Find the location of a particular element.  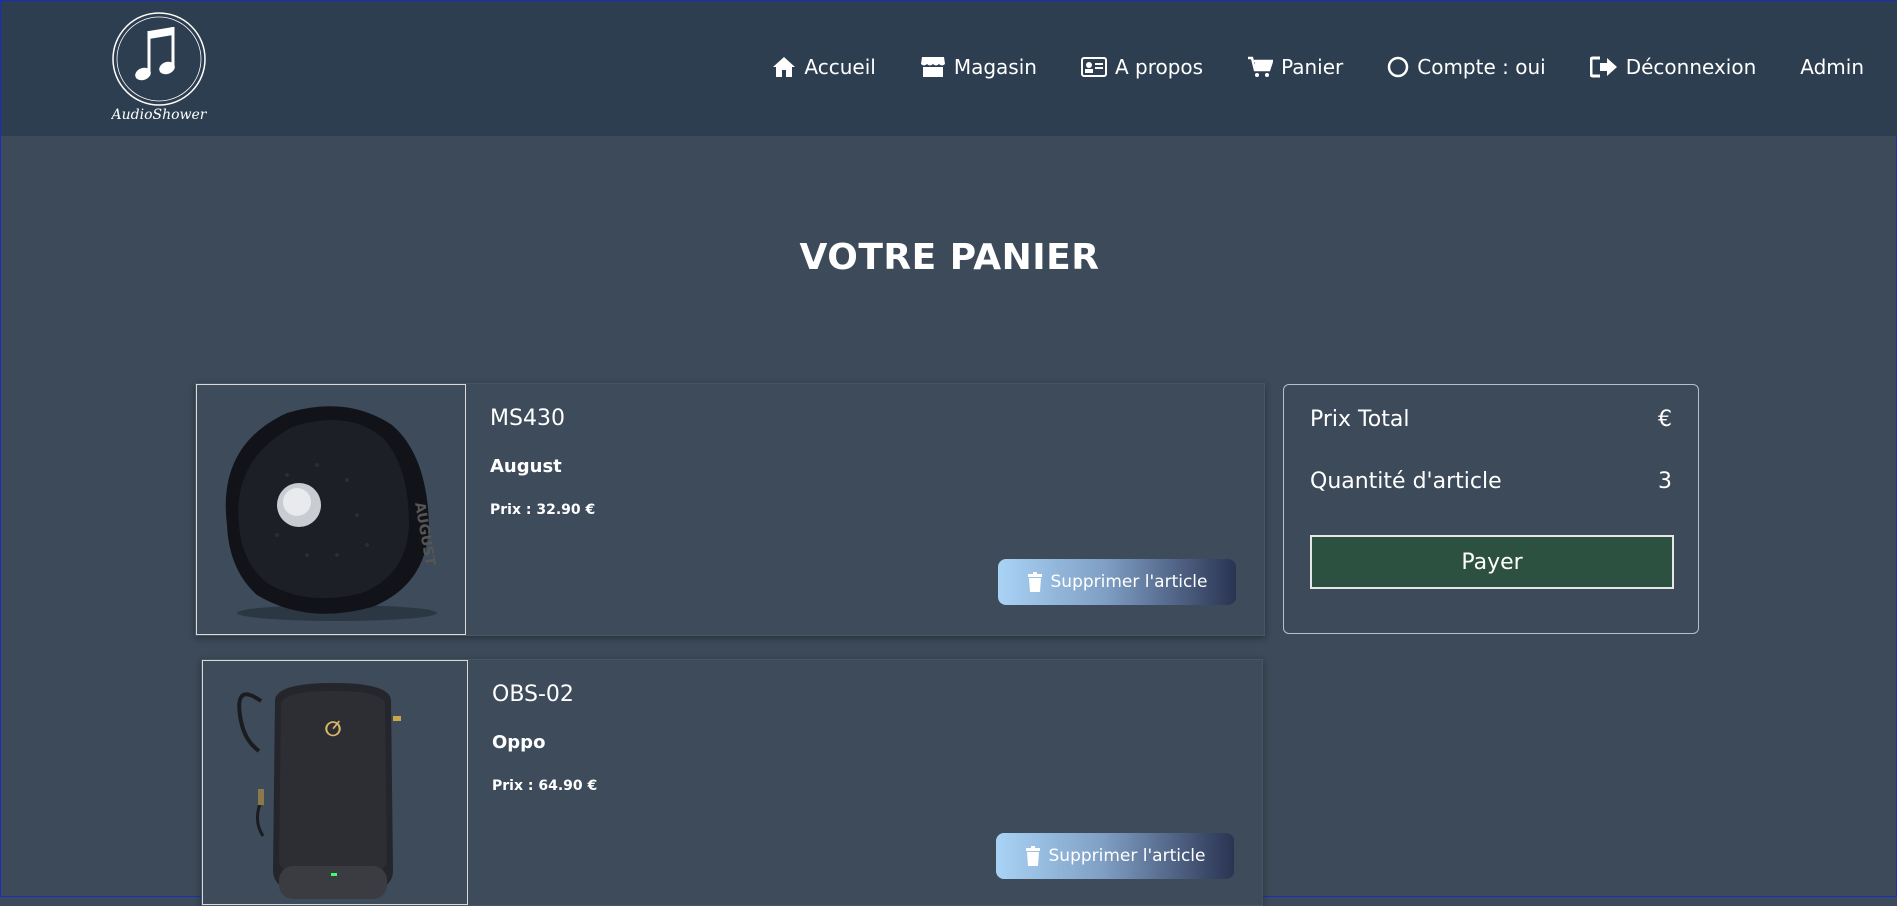

product-image: AUGUST is located at coordinates (331, 509).